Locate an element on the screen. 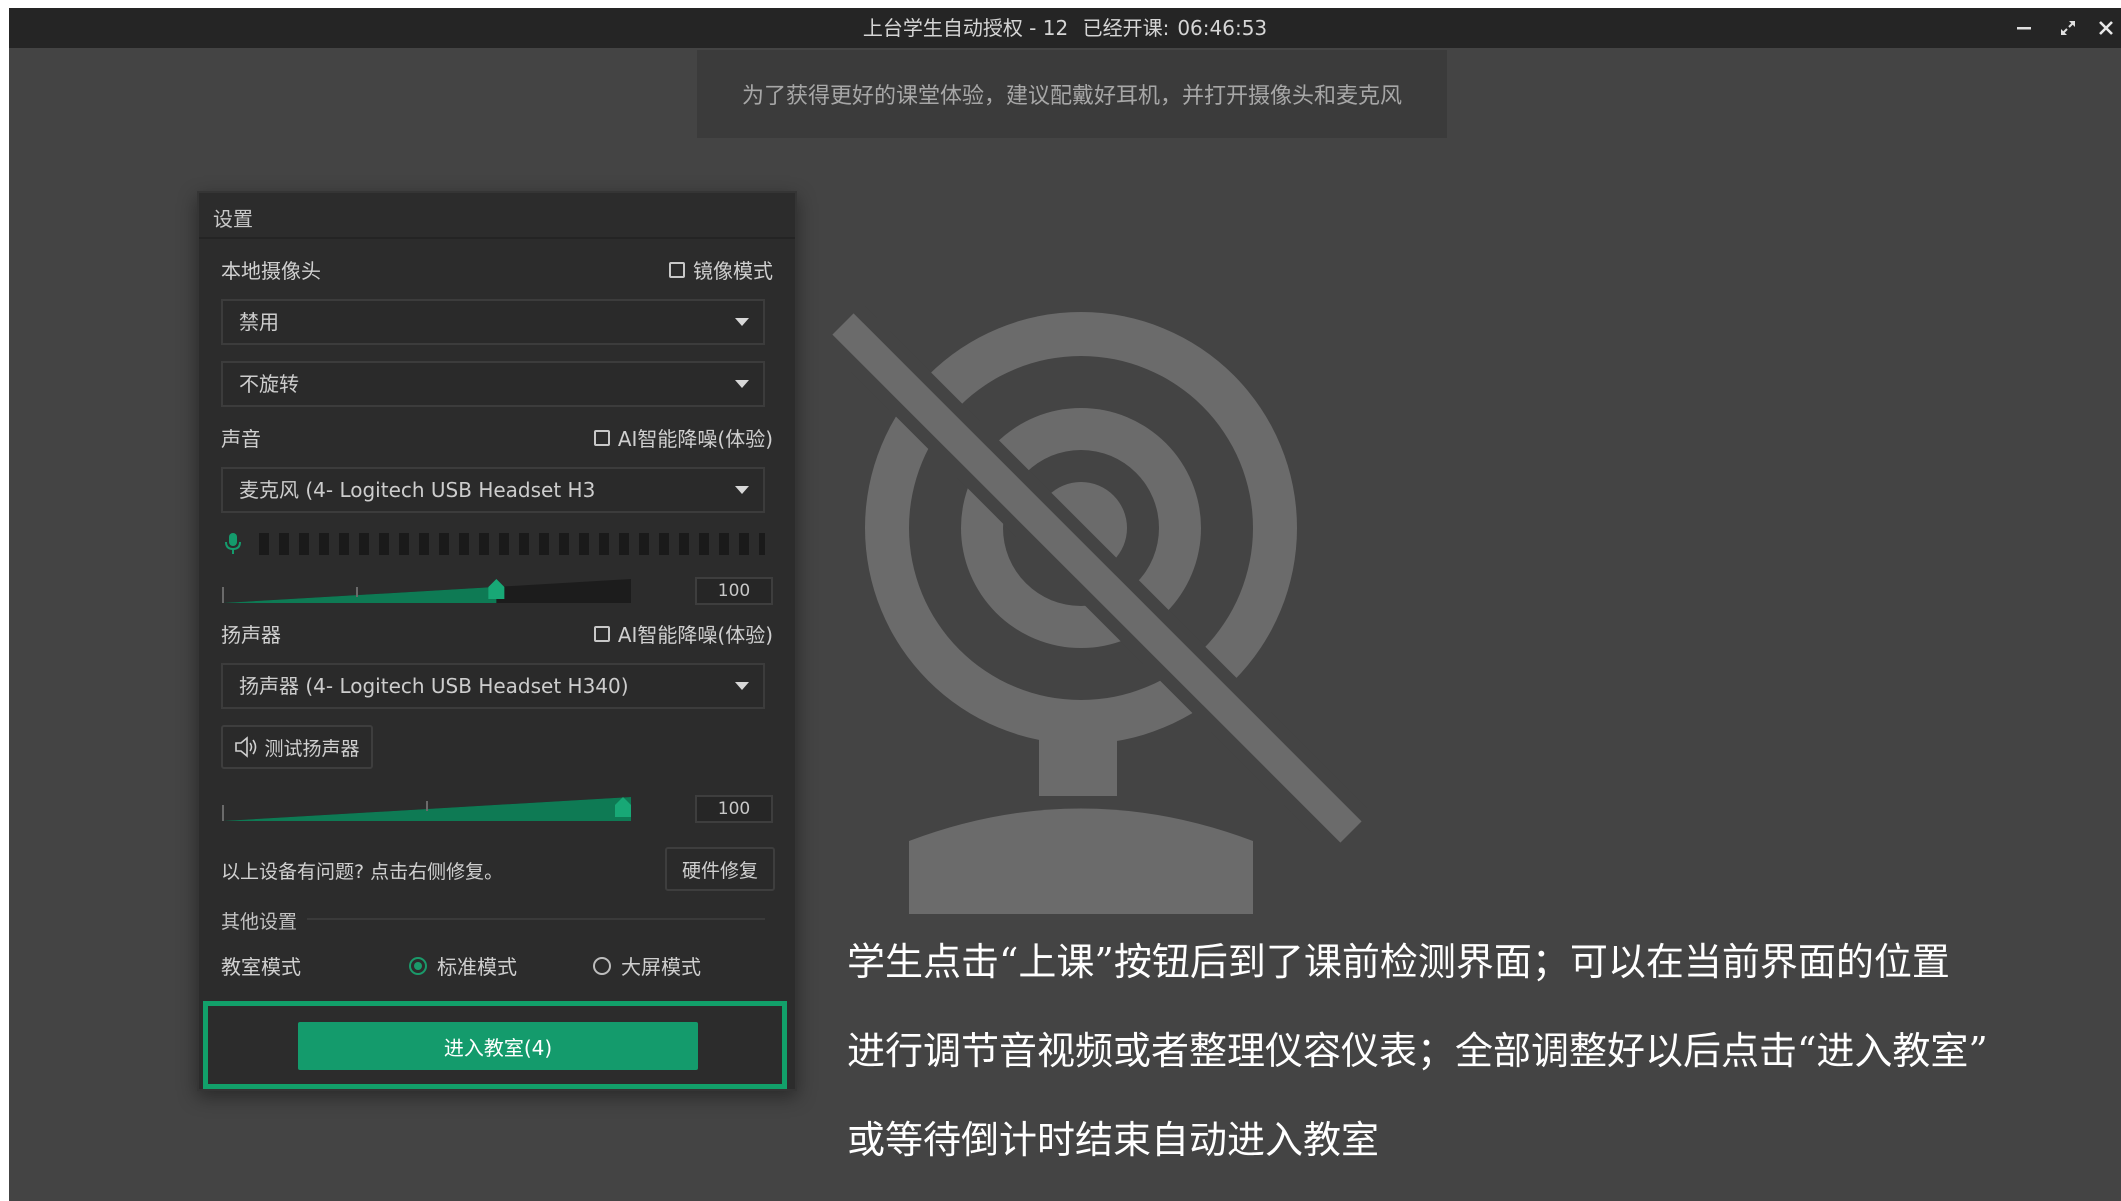  window-title: 上台学生自动授权 - 12 已经开课: 06:46:53 is located at coordinates (1065, 28).